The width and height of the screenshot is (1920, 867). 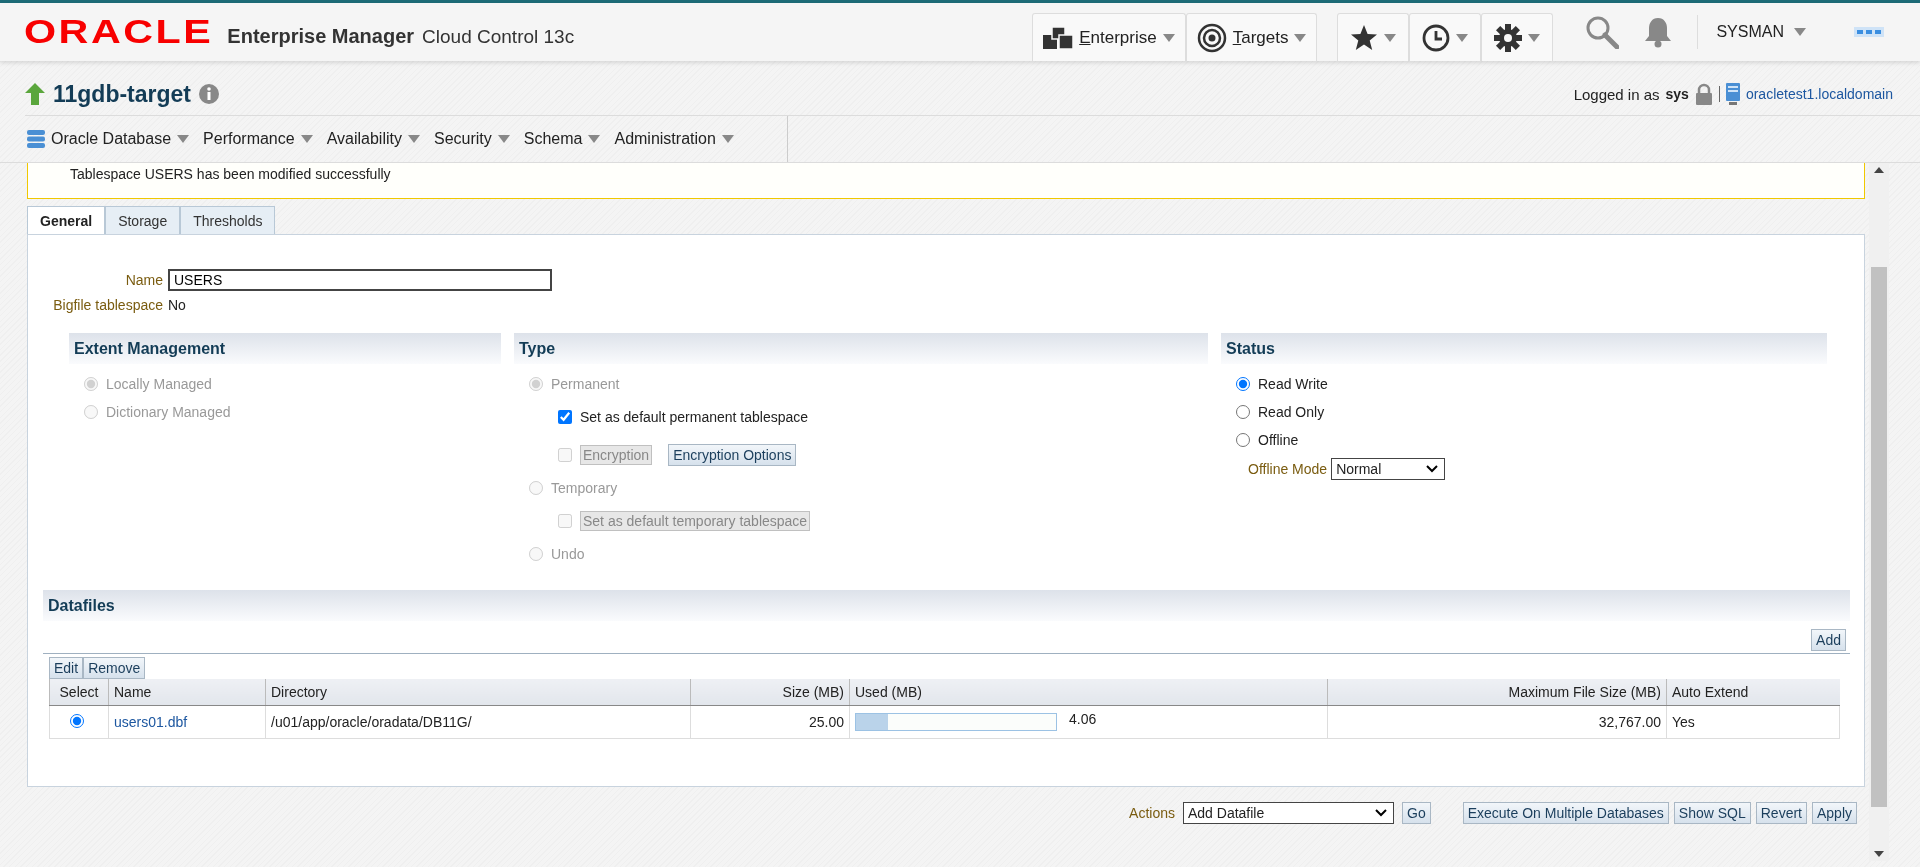 I want to click on section-header: Status, so click(x=1524, y=348).